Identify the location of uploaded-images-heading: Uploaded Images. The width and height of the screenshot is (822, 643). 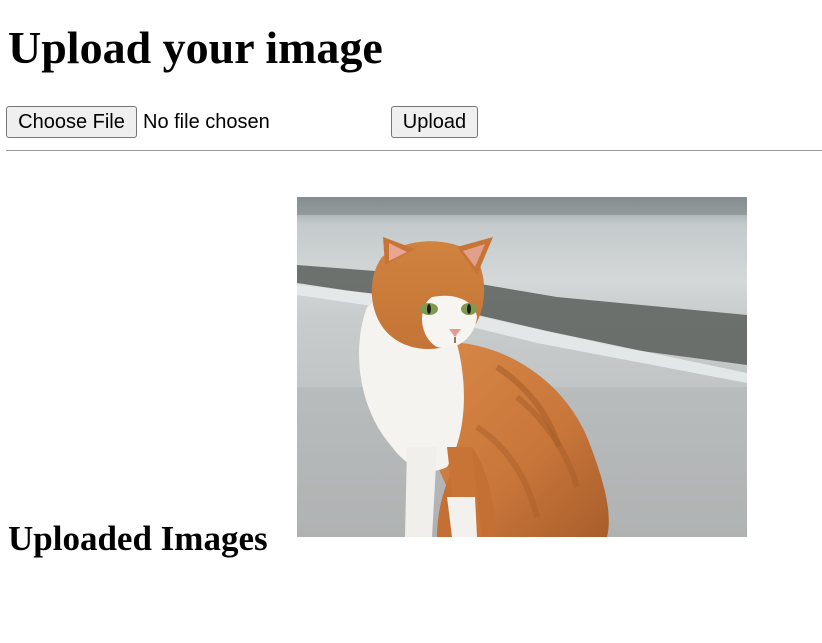
(138, 538).